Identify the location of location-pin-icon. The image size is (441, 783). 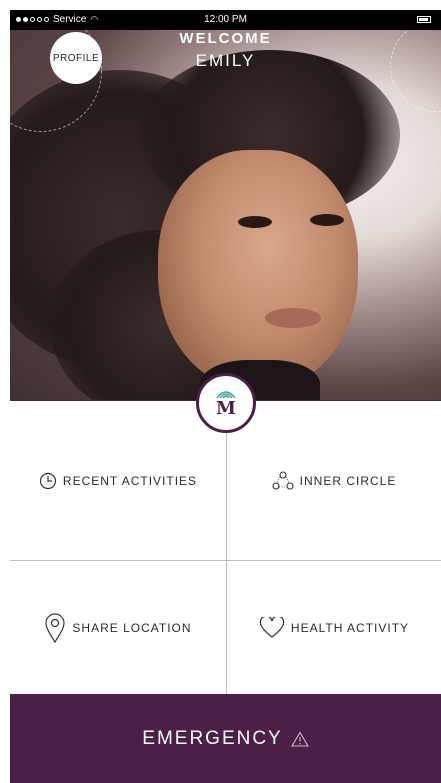
(55, 628).